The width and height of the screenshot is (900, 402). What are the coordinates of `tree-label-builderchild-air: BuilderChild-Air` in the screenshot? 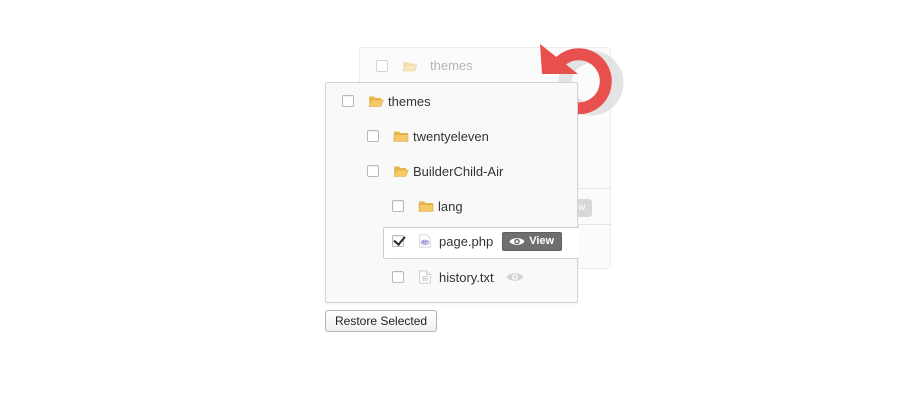 It's located at (458, 171).